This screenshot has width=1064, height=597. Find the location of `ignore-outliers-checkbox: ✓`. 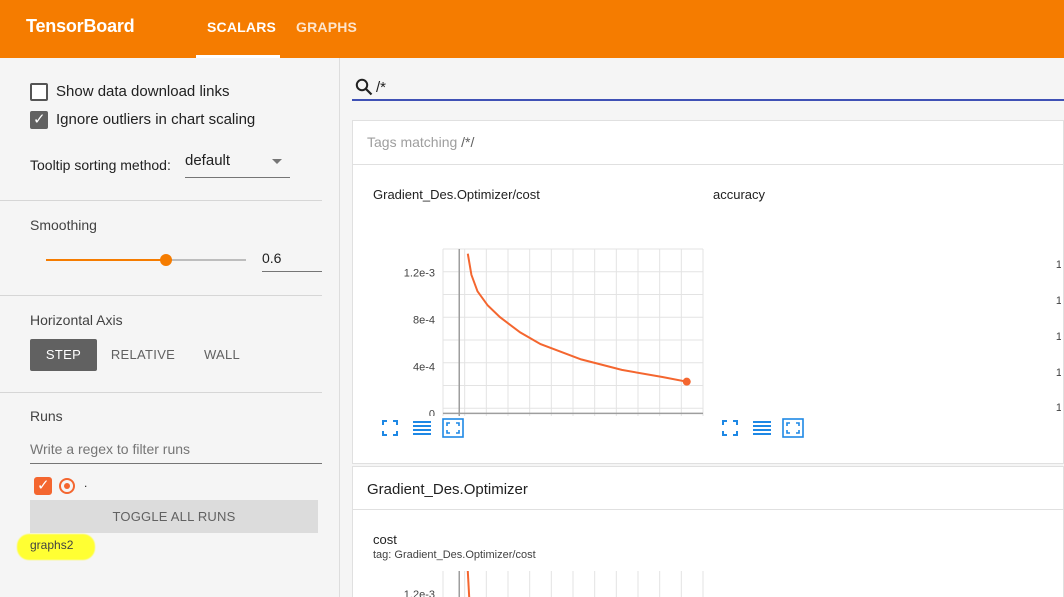

ignore-outliers-checkbox: ✓ is located at coordinates (39, 119).